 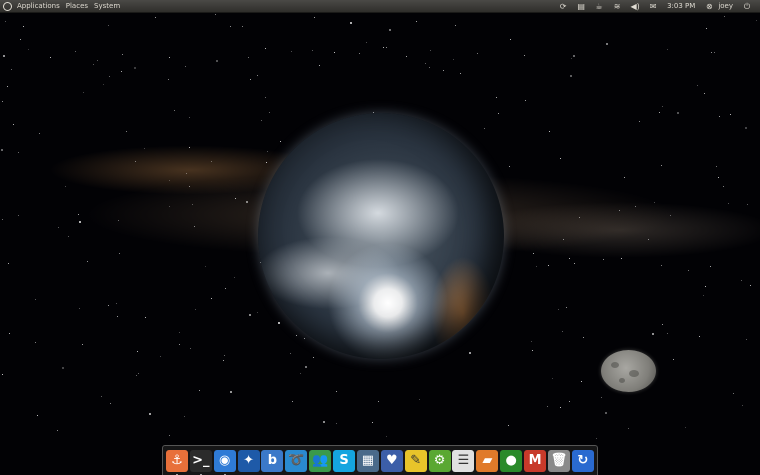 I want to click on dock-item-notes: ✎, so click(x=415, y=460).